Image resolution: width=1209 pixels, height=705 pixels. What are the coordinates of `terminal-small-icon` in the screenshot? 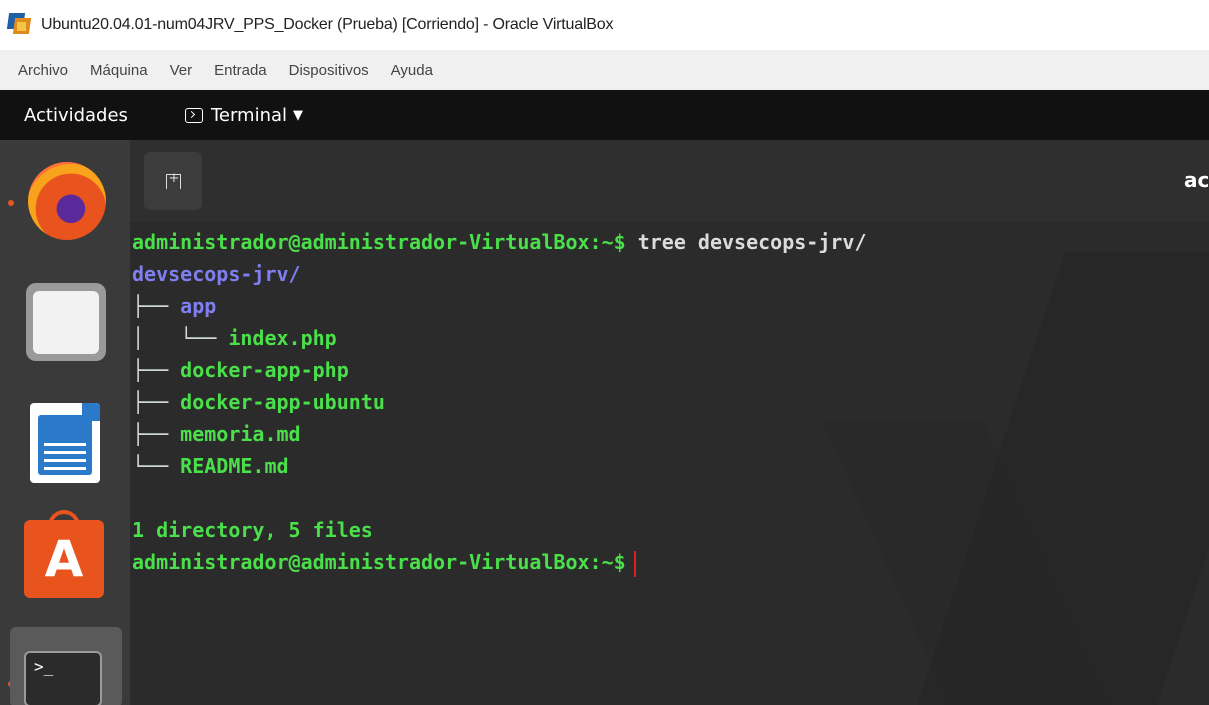 It's located at (193, 115).